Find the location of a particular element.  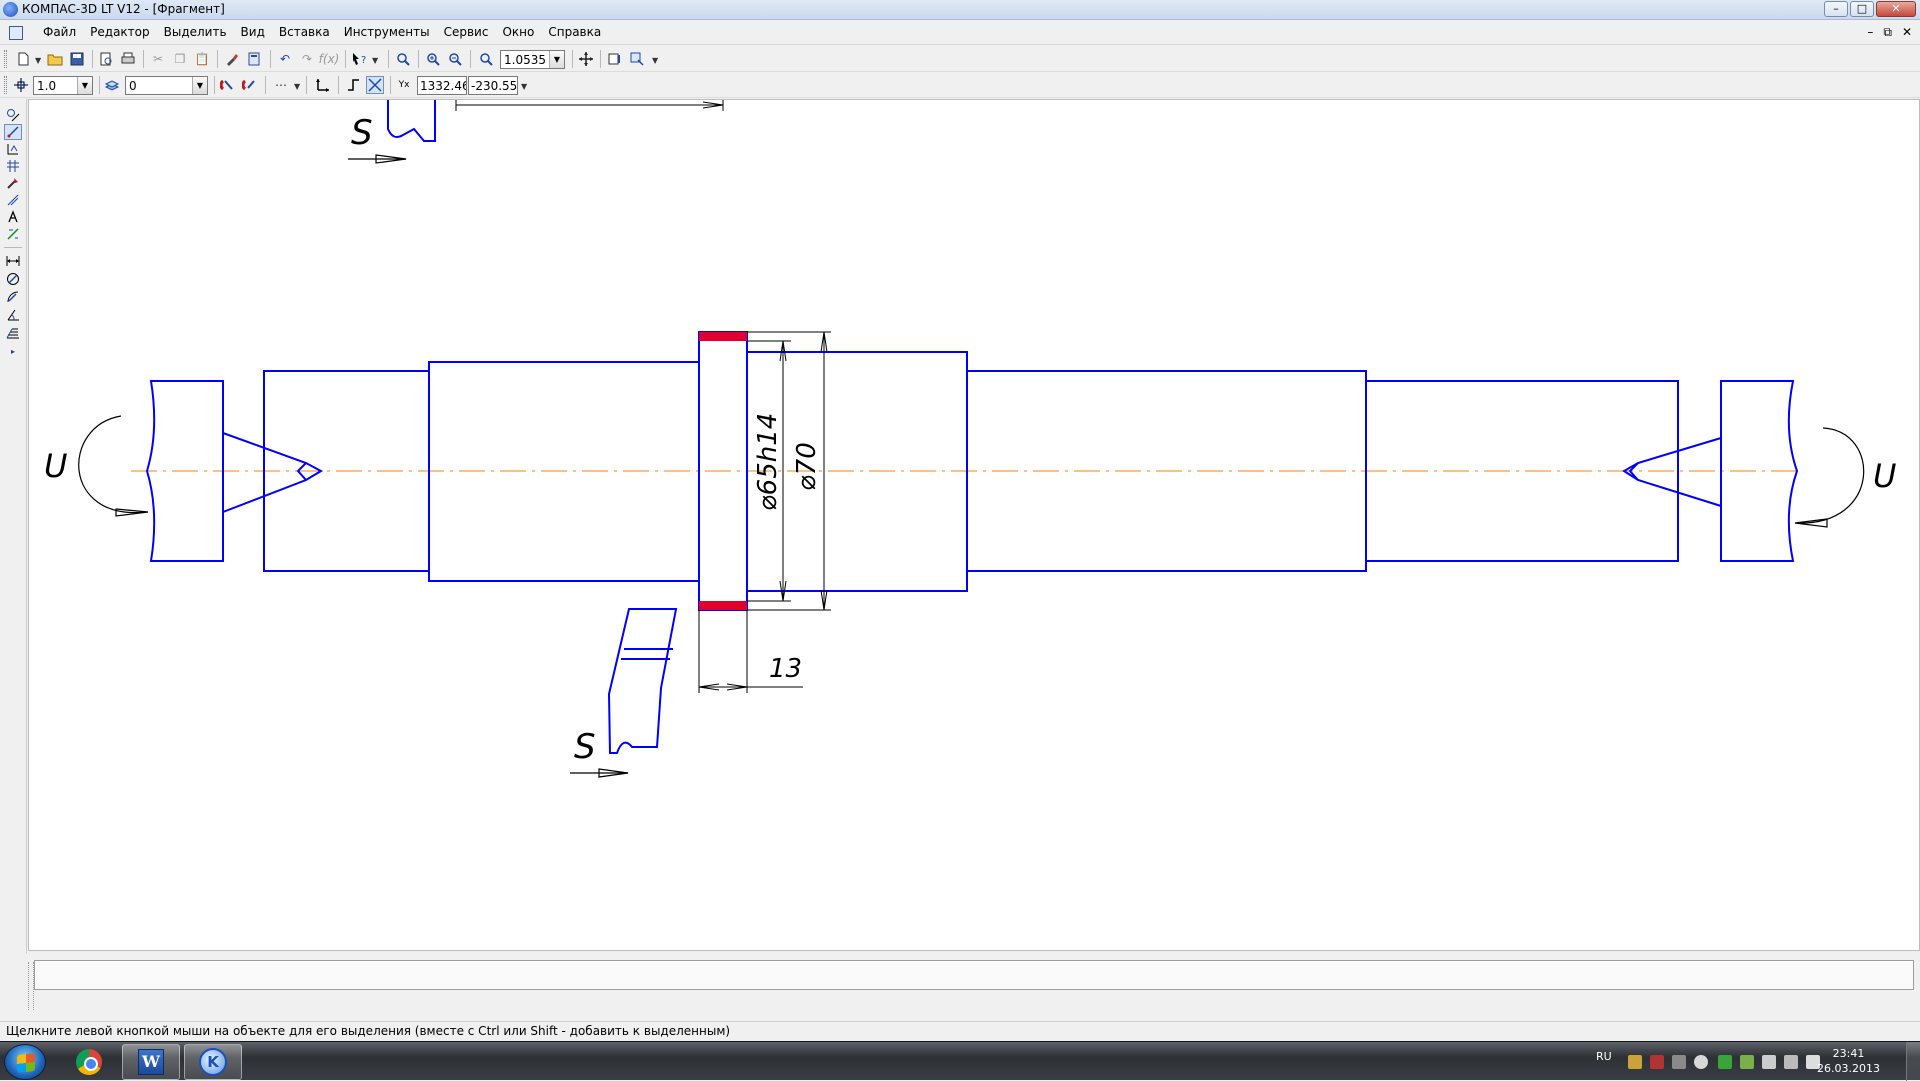

taskbar-word: W is located at coordinates (151, 1062).